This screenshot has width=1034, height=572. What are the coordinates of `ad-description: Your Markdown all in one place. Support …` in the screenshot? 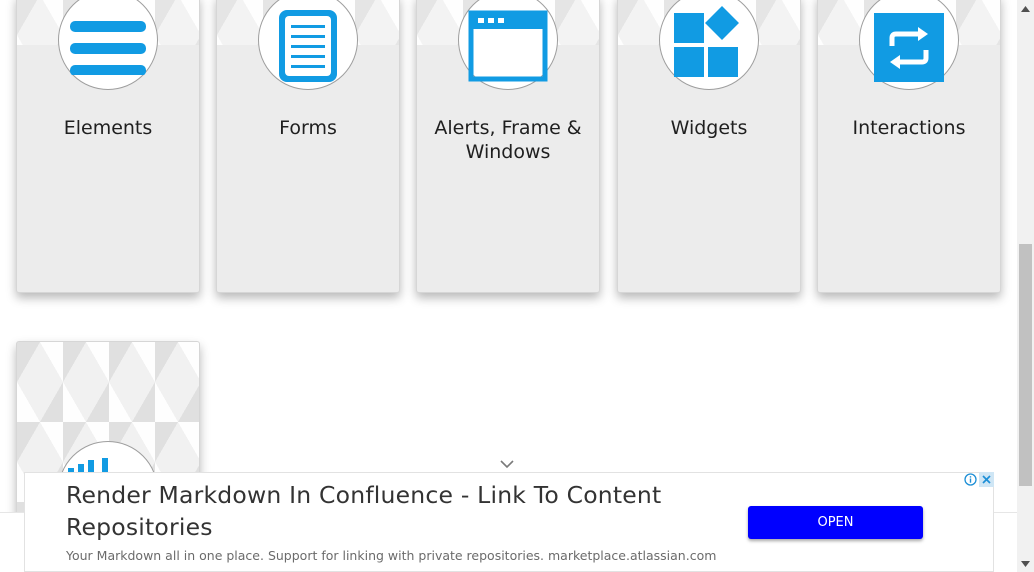 It's located at (391, 555).